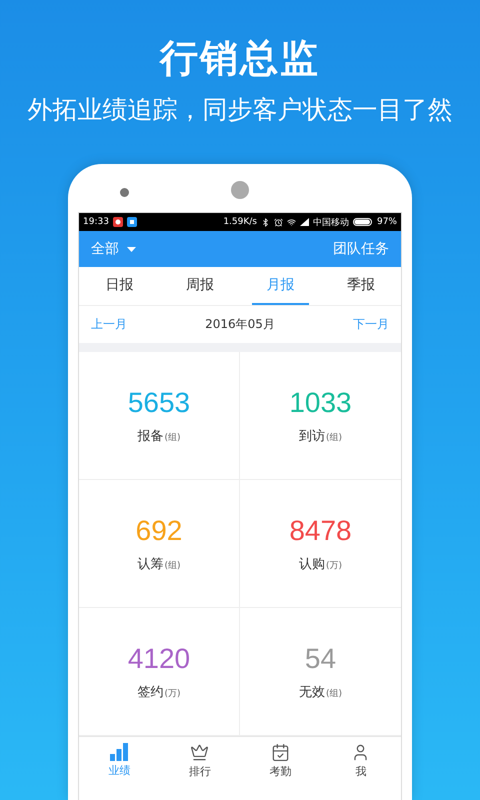 This screenshot has width=480, height=800. I want to click on stat-value: 54, so click(320, 658).